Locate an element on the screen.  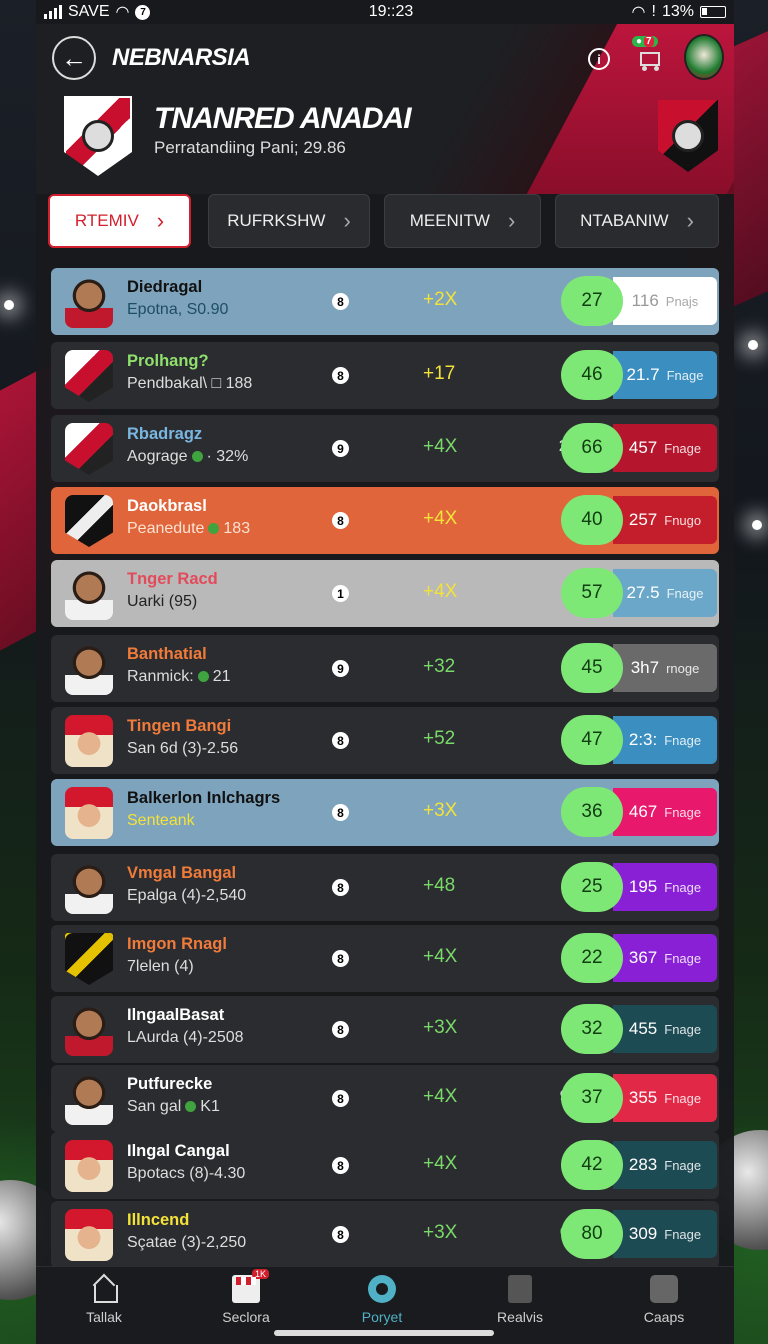
arrow-left-icon: ← is located at coordinates (74, 57).